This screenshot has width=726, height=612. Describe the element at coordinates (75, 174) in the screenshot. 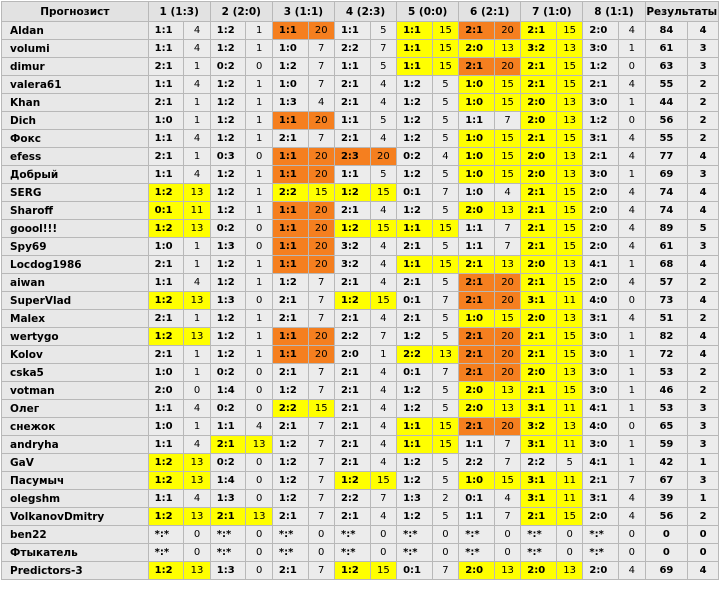

I see `forecaster-name: Добрый` at that location.